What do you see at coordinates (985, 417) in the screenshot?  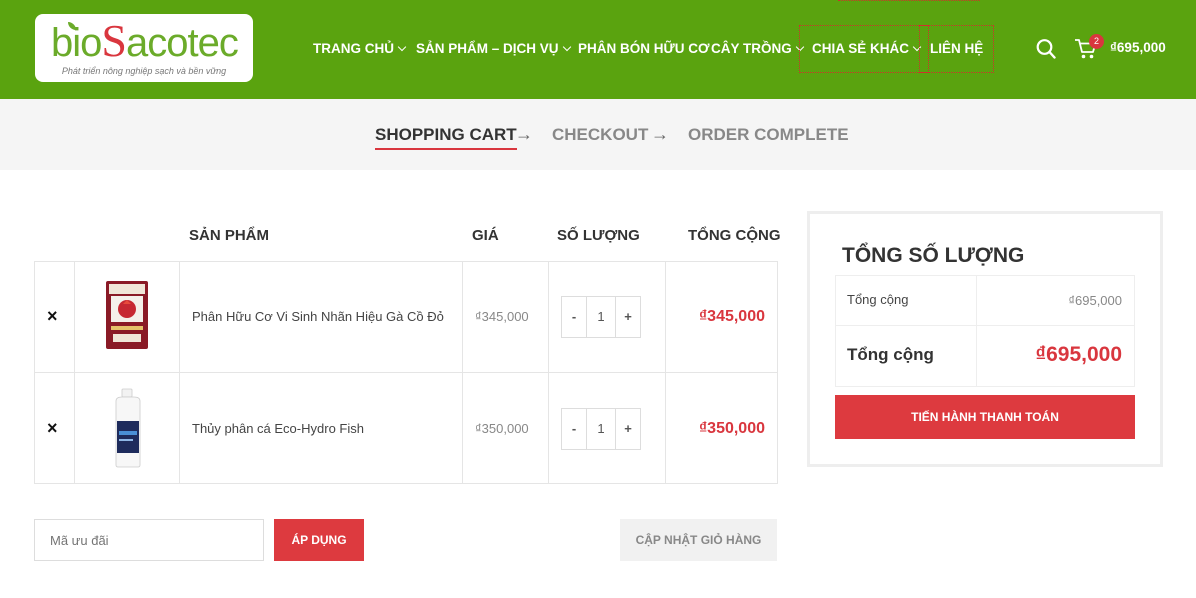 I see `proceed-to-checkout-button: TIẾN HÀNH THANH TOÁN` at bounding box center [985, 417].